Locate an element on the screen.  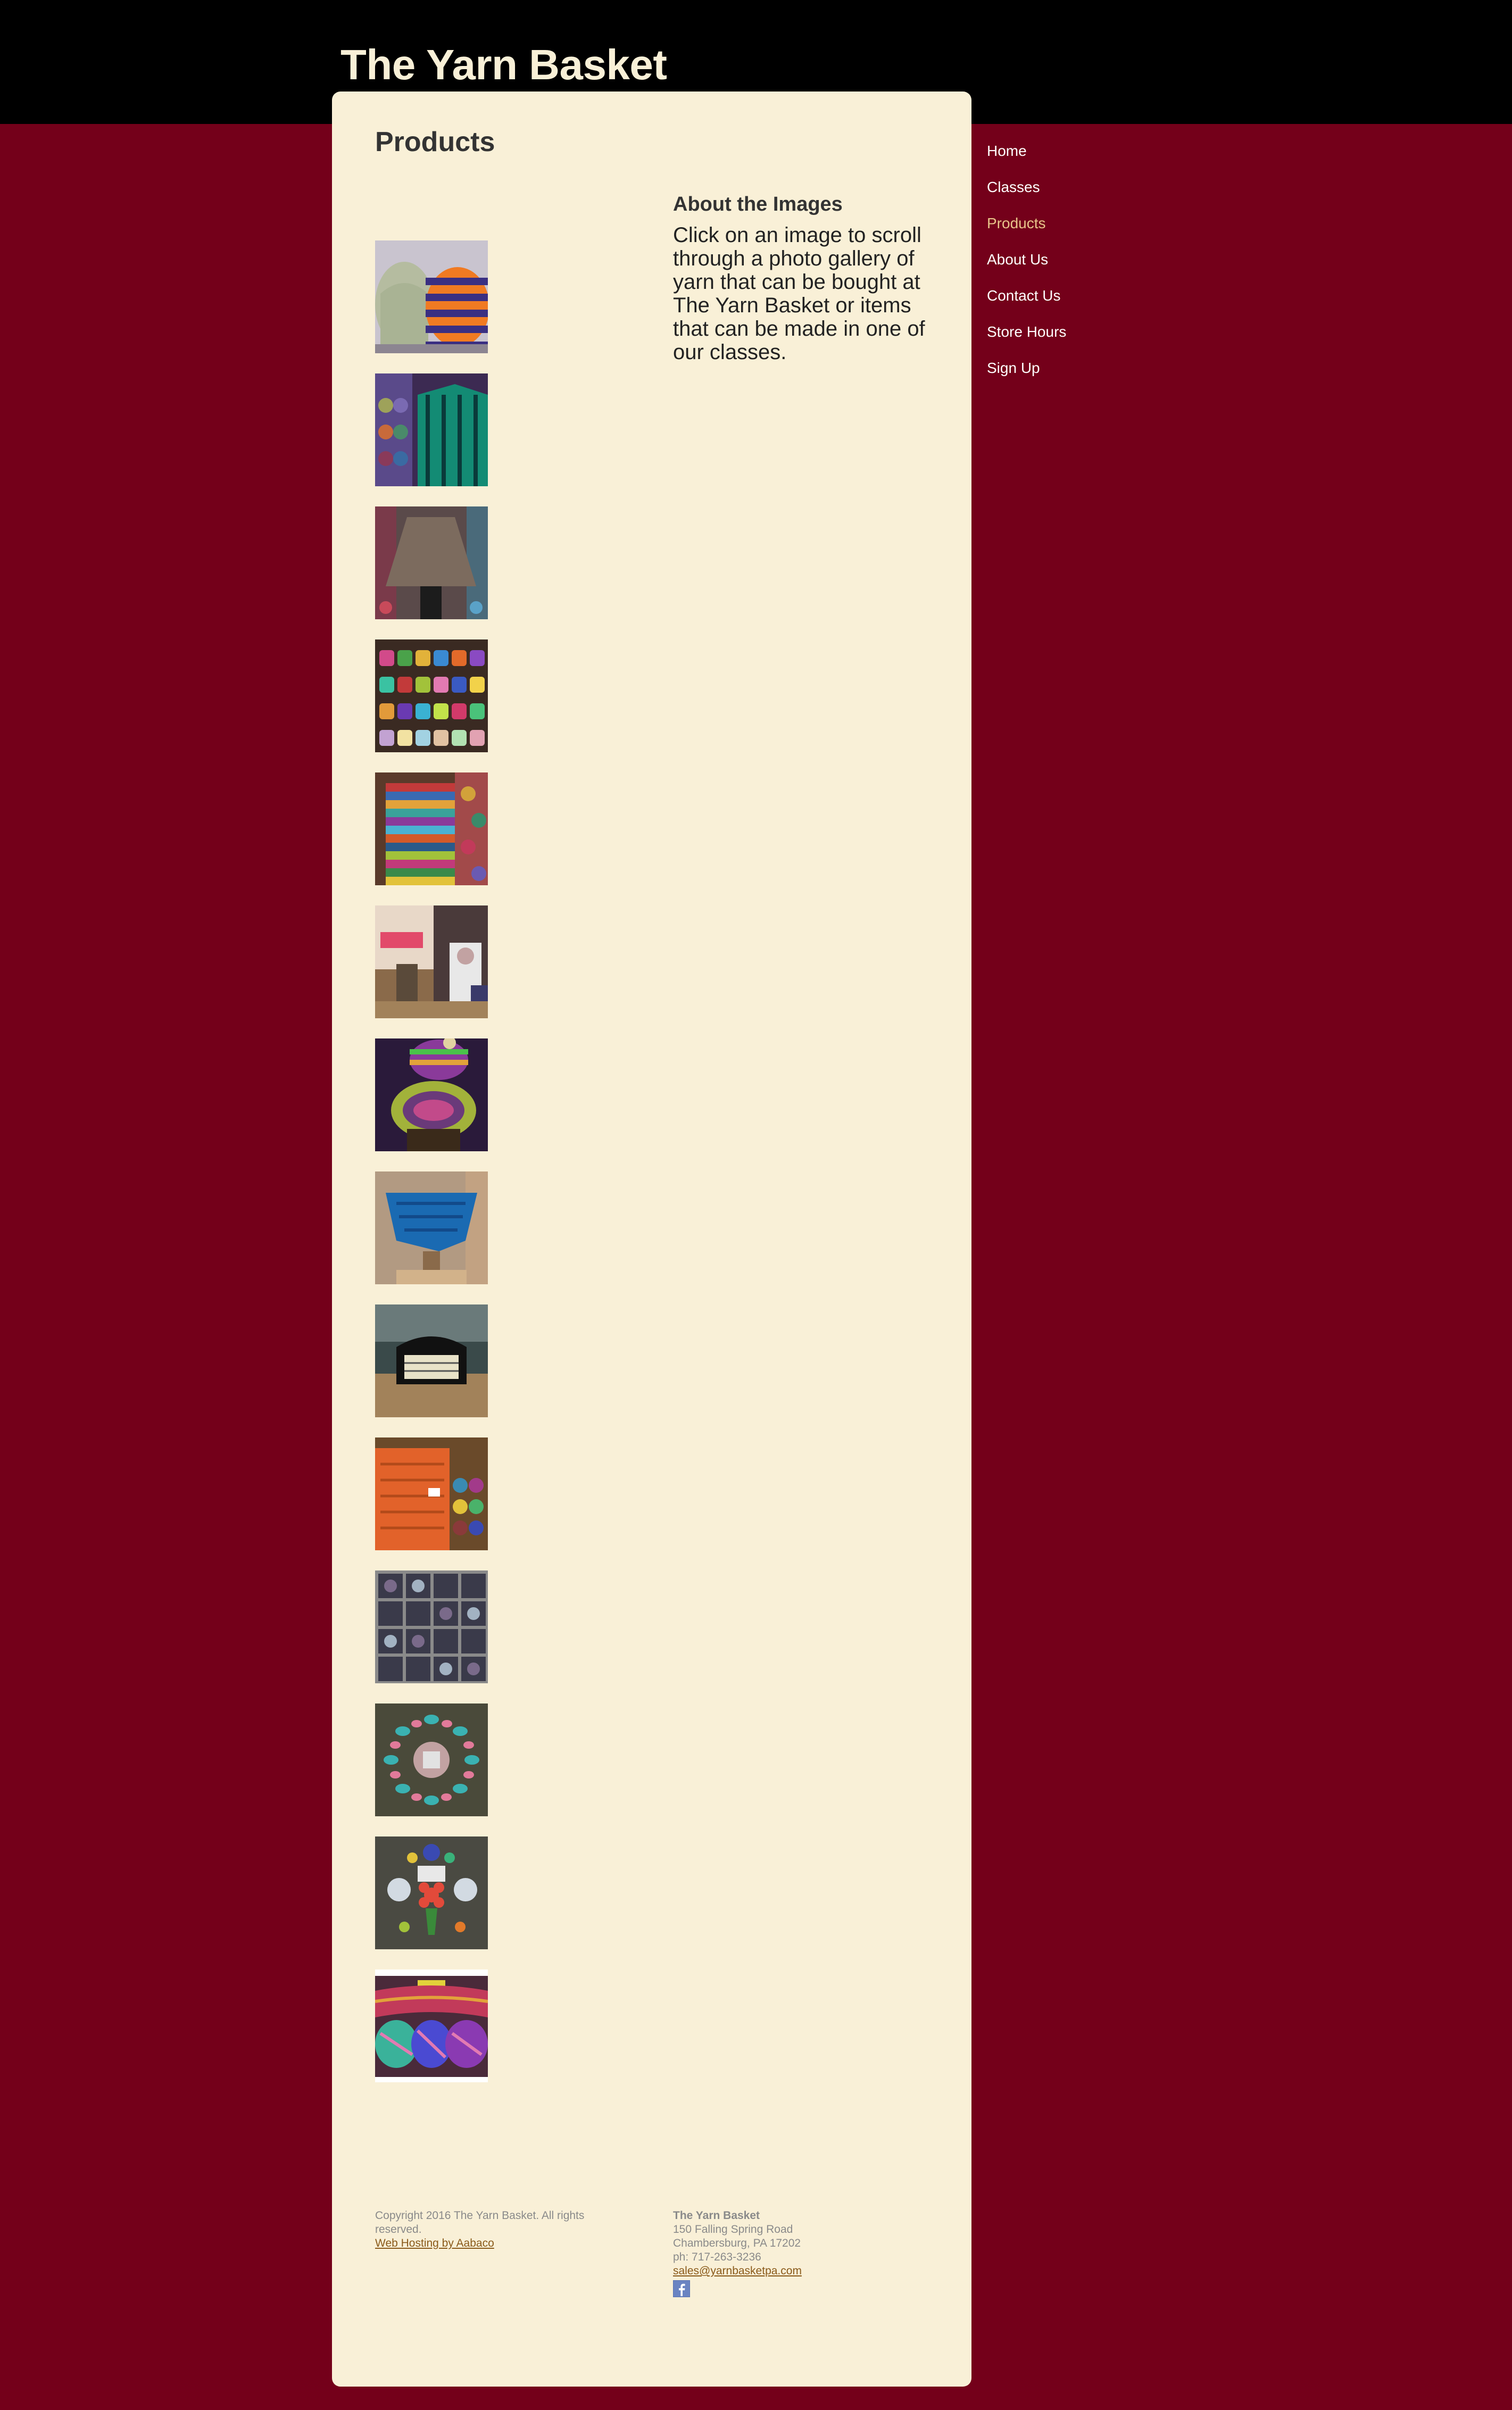
gallery-thumbnail-knit-hats is located at coordinates (431, 297).